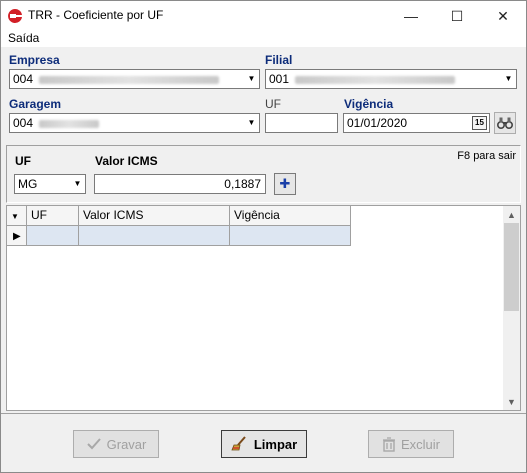  Describe the element at coordinates (416, 123) in the screenshot. I see `vigencia-date-input: 01/01/2020 15` at that location.